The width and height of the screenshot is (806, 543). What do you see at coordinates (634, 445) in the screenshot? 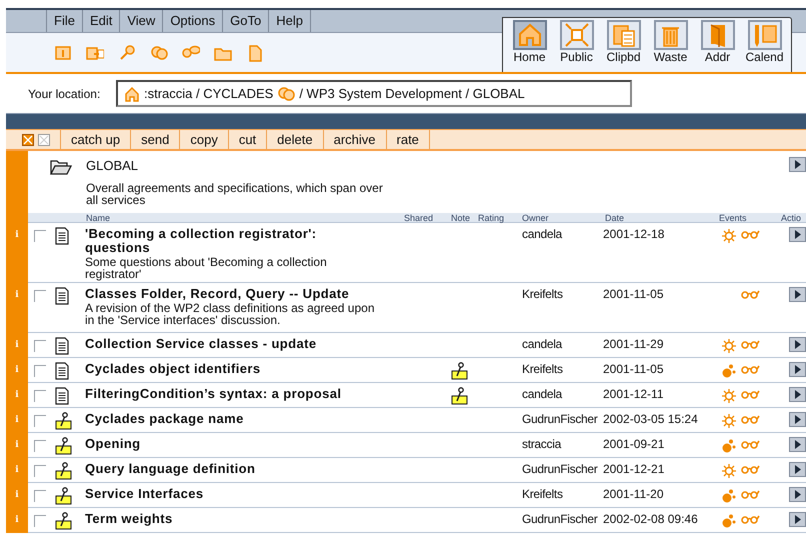
I see `date-cell-text: 2001-09-21` at bounding box center [634, 445].